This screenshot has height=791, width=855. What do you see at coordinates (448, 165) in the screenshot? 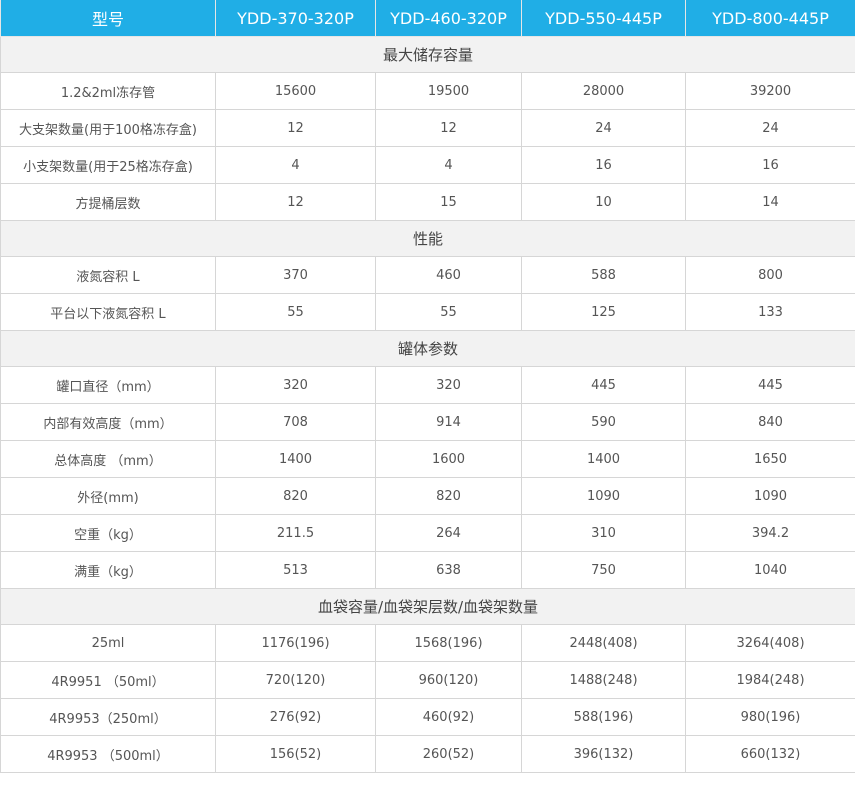
I see `model-2-value: 4` at bounding box center [448, 165].